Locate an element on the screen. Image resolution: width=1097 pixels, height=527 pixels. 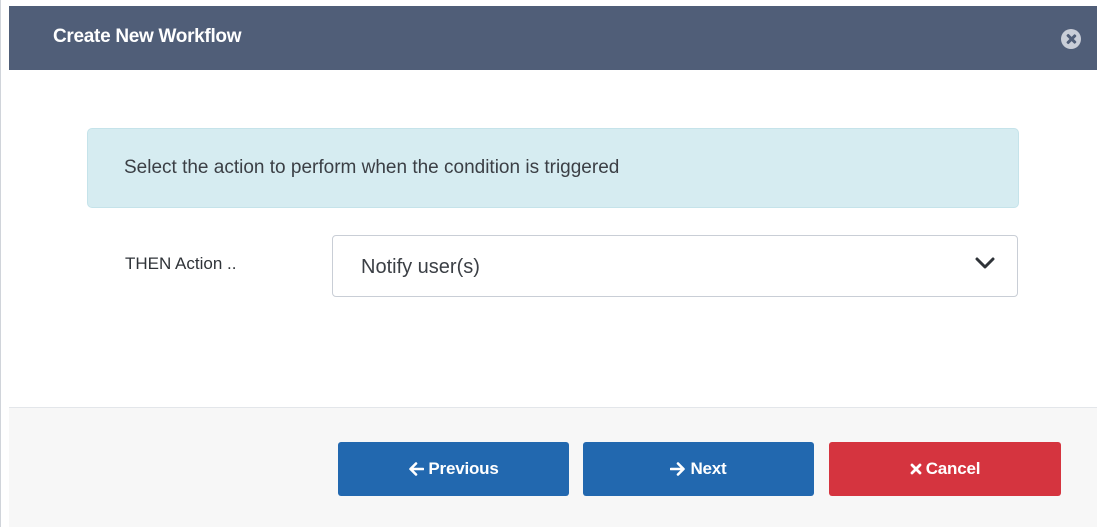
next-button: Next is located at coordinates (698, 469).